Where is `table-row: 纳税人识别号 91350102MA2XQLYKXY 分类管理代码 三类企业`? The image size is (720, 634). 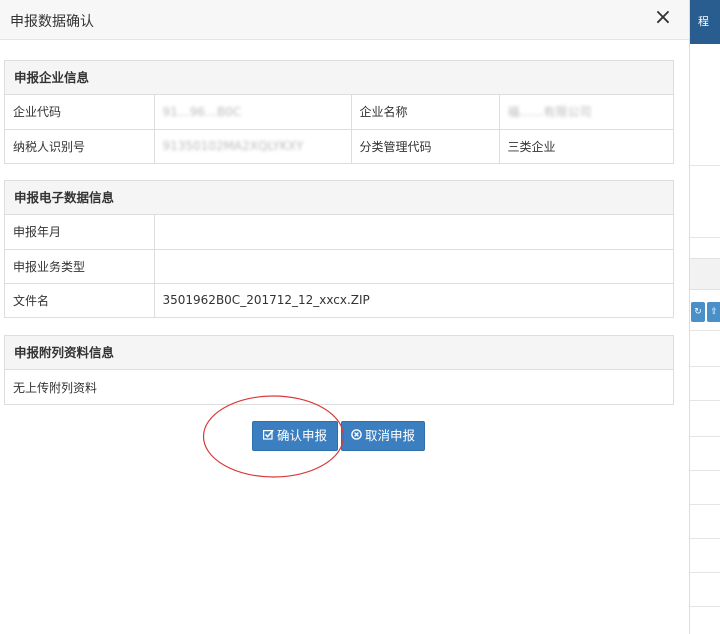 table-row: 纳税人识别号 91350102MA2XQLYKXY 分类管理代码 三类企业 is located at coordinates (339, 145).